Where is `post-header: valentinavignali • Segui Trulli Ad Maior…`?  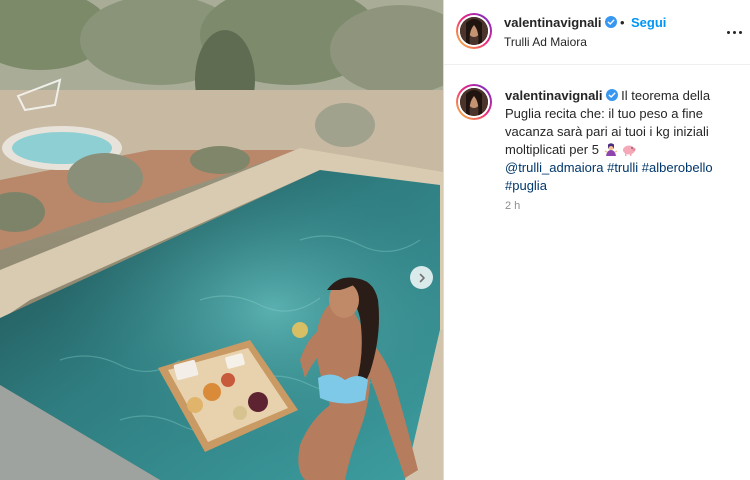
post-header: valentinavignali • Segui Trulli Ad Maior… is located at coordinates (597, 32).